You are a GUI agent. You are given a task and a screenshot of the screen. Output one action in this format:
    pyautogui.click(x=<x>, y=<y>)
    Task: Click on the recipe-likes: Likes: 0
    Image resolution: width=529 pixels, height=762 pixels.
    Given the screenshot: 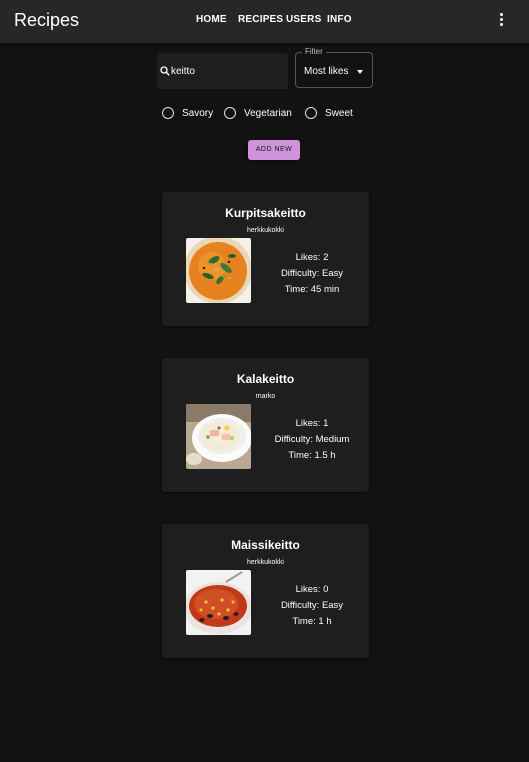 What is the action you would take?
    pyautogui.click(x=312, y=589)
    